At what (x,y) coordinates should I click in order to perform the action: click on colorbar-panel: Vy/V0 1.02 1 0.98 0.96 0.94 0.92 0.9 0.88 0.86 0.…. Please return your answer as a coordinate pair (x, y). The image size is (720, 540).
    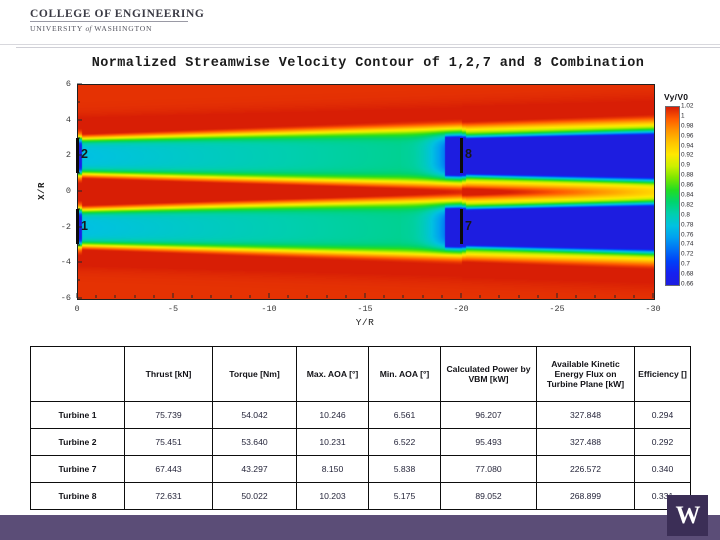
    Looking at the image, I should click on (690, 195).